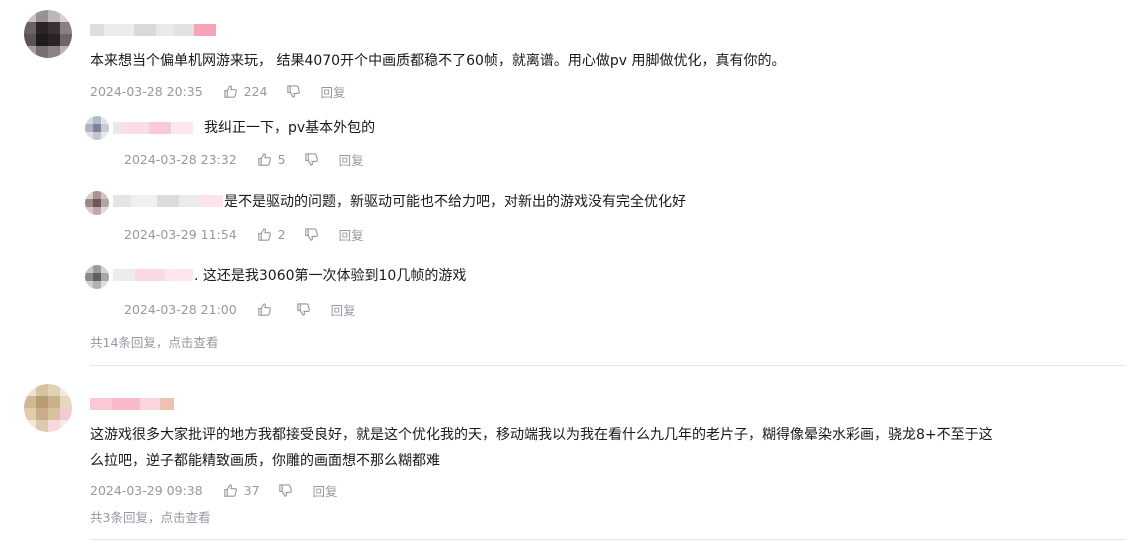 This screenshot has height=547, width=1130. I want to click on like-count: 2, so click(281, 234).